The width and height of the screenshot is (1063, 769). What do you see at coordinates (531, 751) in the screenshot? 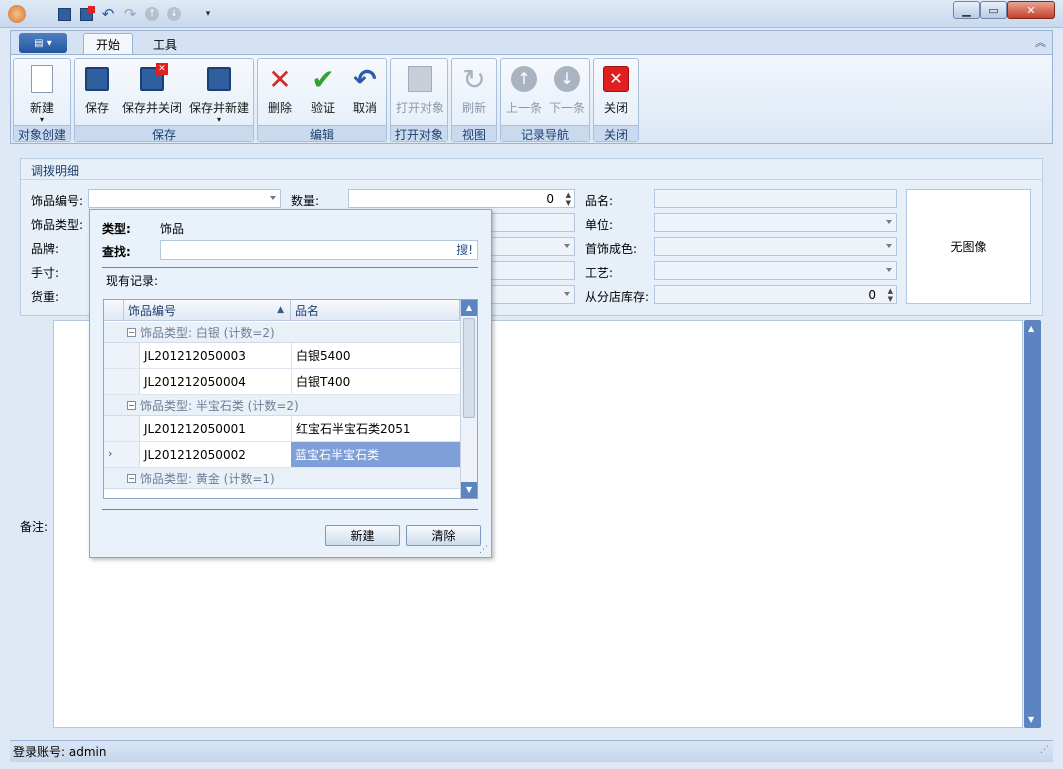
I see `status-bar: 登录账号: admin ⋰` at bounding box center [531, 751].